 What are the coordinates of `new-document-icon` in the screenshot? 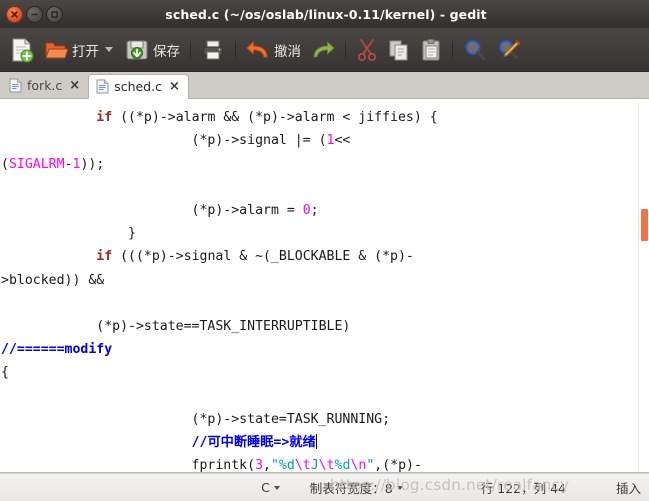 It's located at (23, 49).